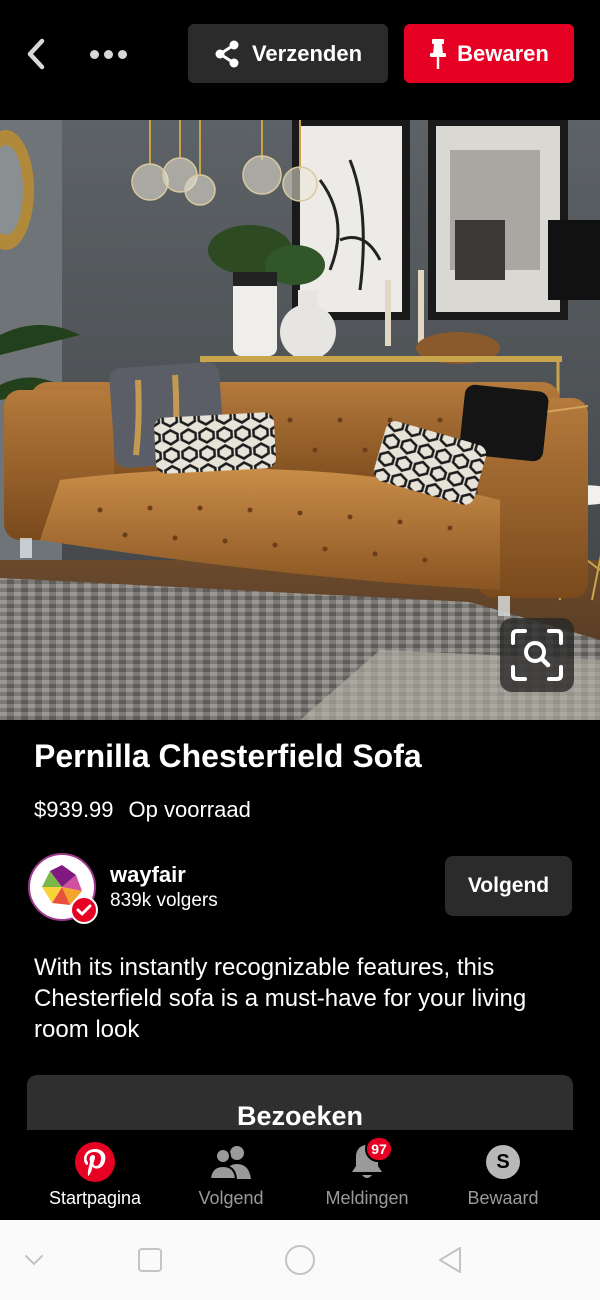 The width and height of the screenshot is (600, 1300). What do you see at coordinates (228, 756) in the screenshot?
I see `pin-title: Pernilla Chesterfield Sofa` at bounding box center [228, 756].